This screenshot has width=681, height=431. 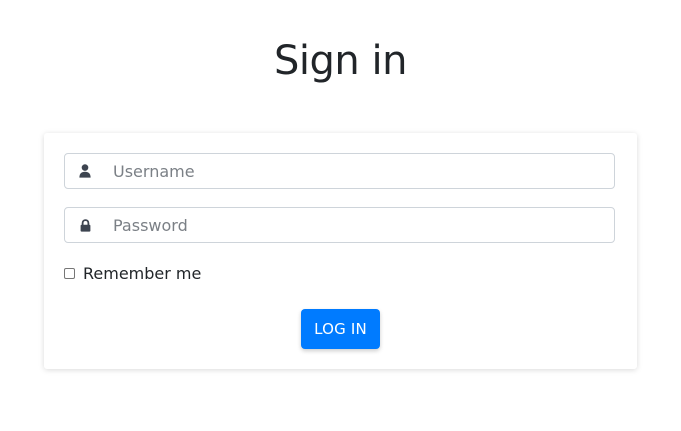 What do you see at coordinates (340, 61) in the screenshot?
I see `page-title: Sign in` at bounding box center [340, 61].